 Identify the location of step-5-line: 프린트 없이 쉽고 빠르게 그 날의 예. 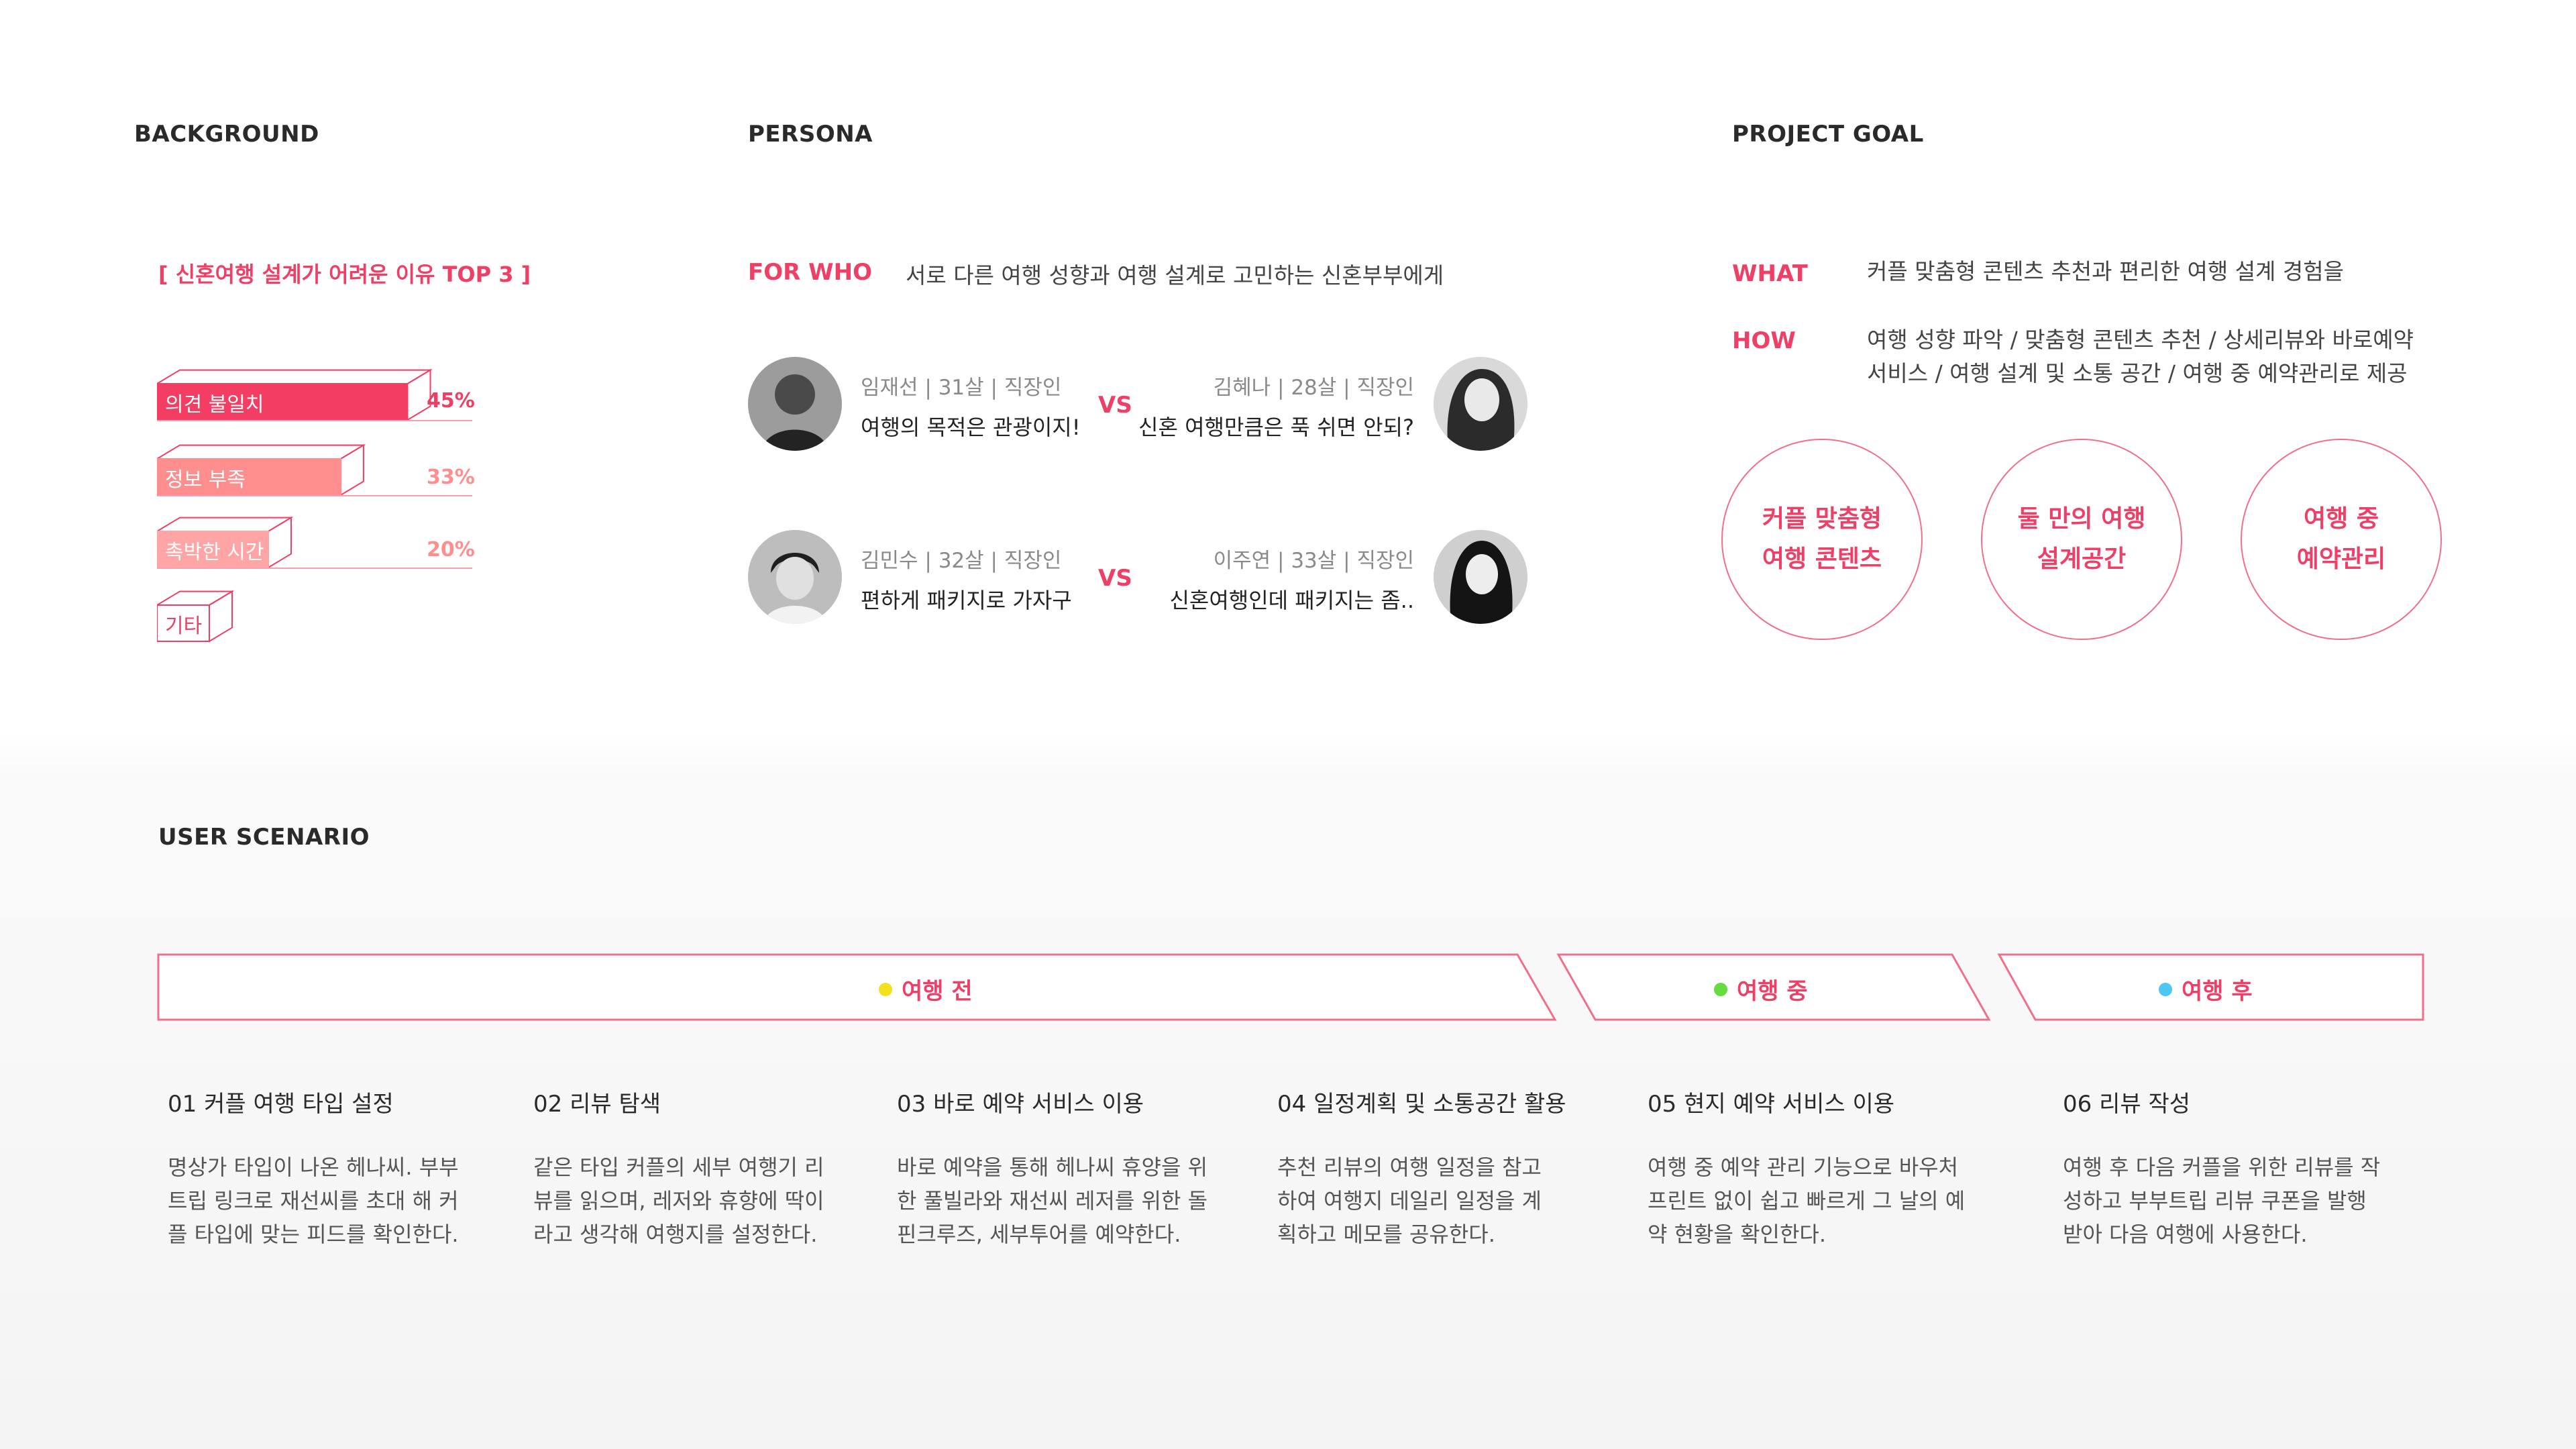
(1807, 1201).